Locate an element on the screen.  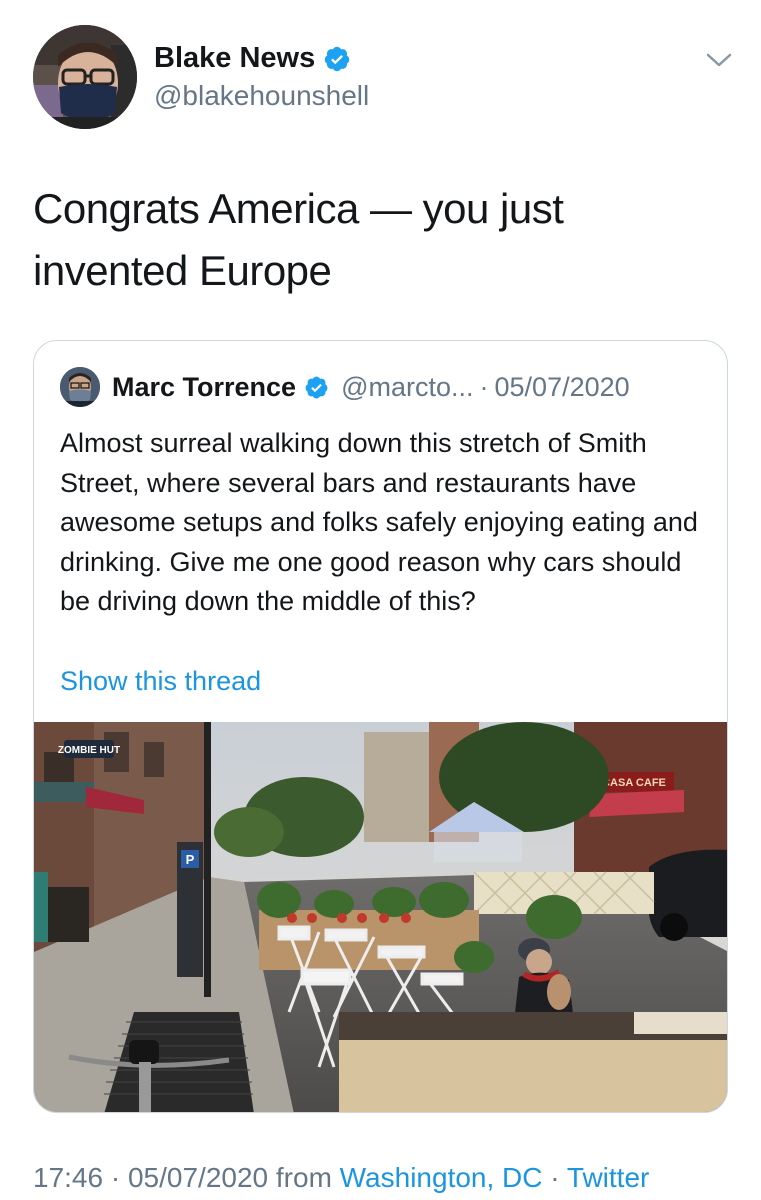
zombie-hut-sign: ZOMBIE HUT is located at coordinates (89, 750).